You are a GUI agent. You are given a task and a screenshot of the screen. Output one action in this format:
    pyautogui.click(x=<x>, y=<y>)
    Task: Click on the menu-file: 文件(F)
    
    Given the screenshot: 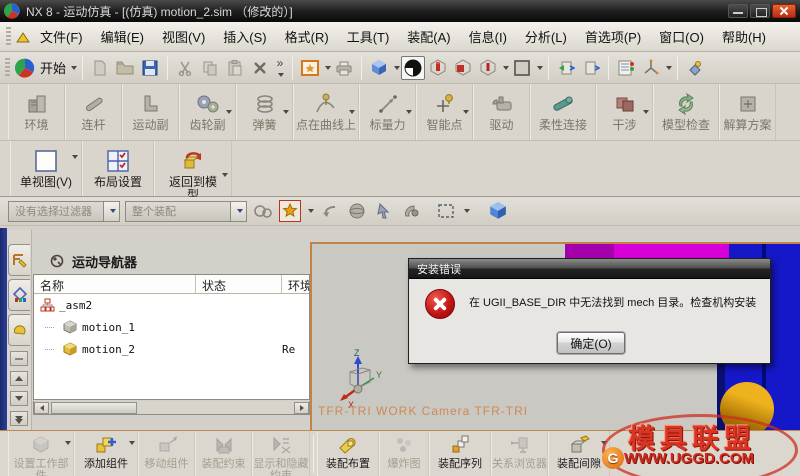 What is the action you would take?
    pyautogui.click(x=61, y=36)
    